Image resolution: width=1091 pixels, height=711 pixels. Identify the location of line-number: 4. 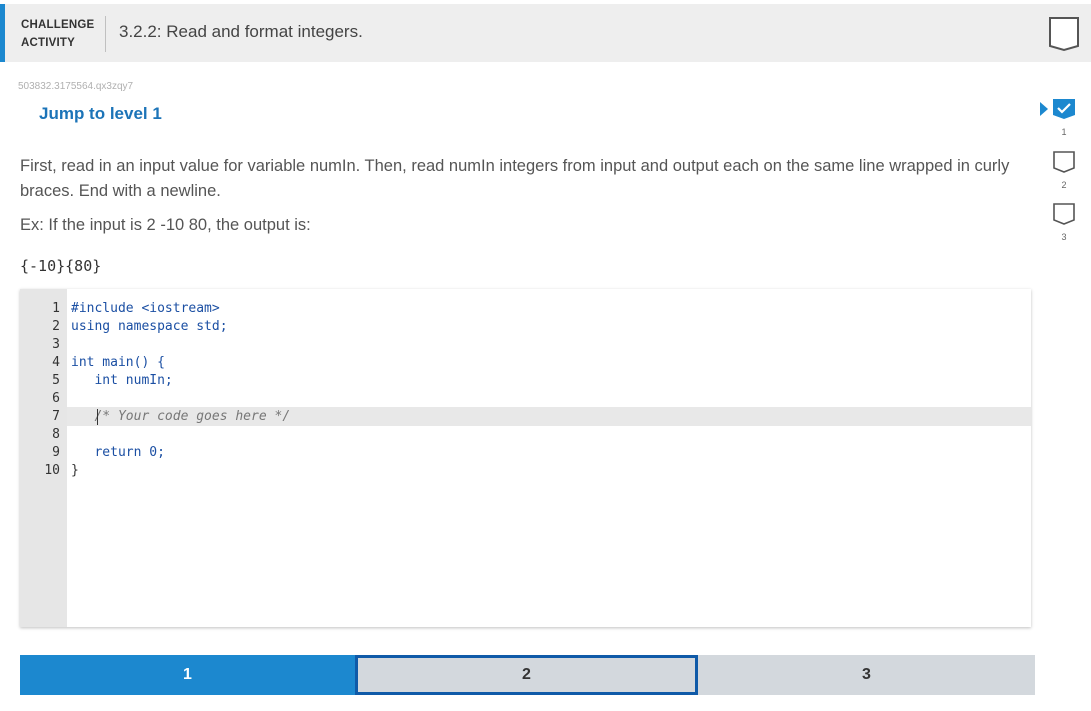
(56, 362).